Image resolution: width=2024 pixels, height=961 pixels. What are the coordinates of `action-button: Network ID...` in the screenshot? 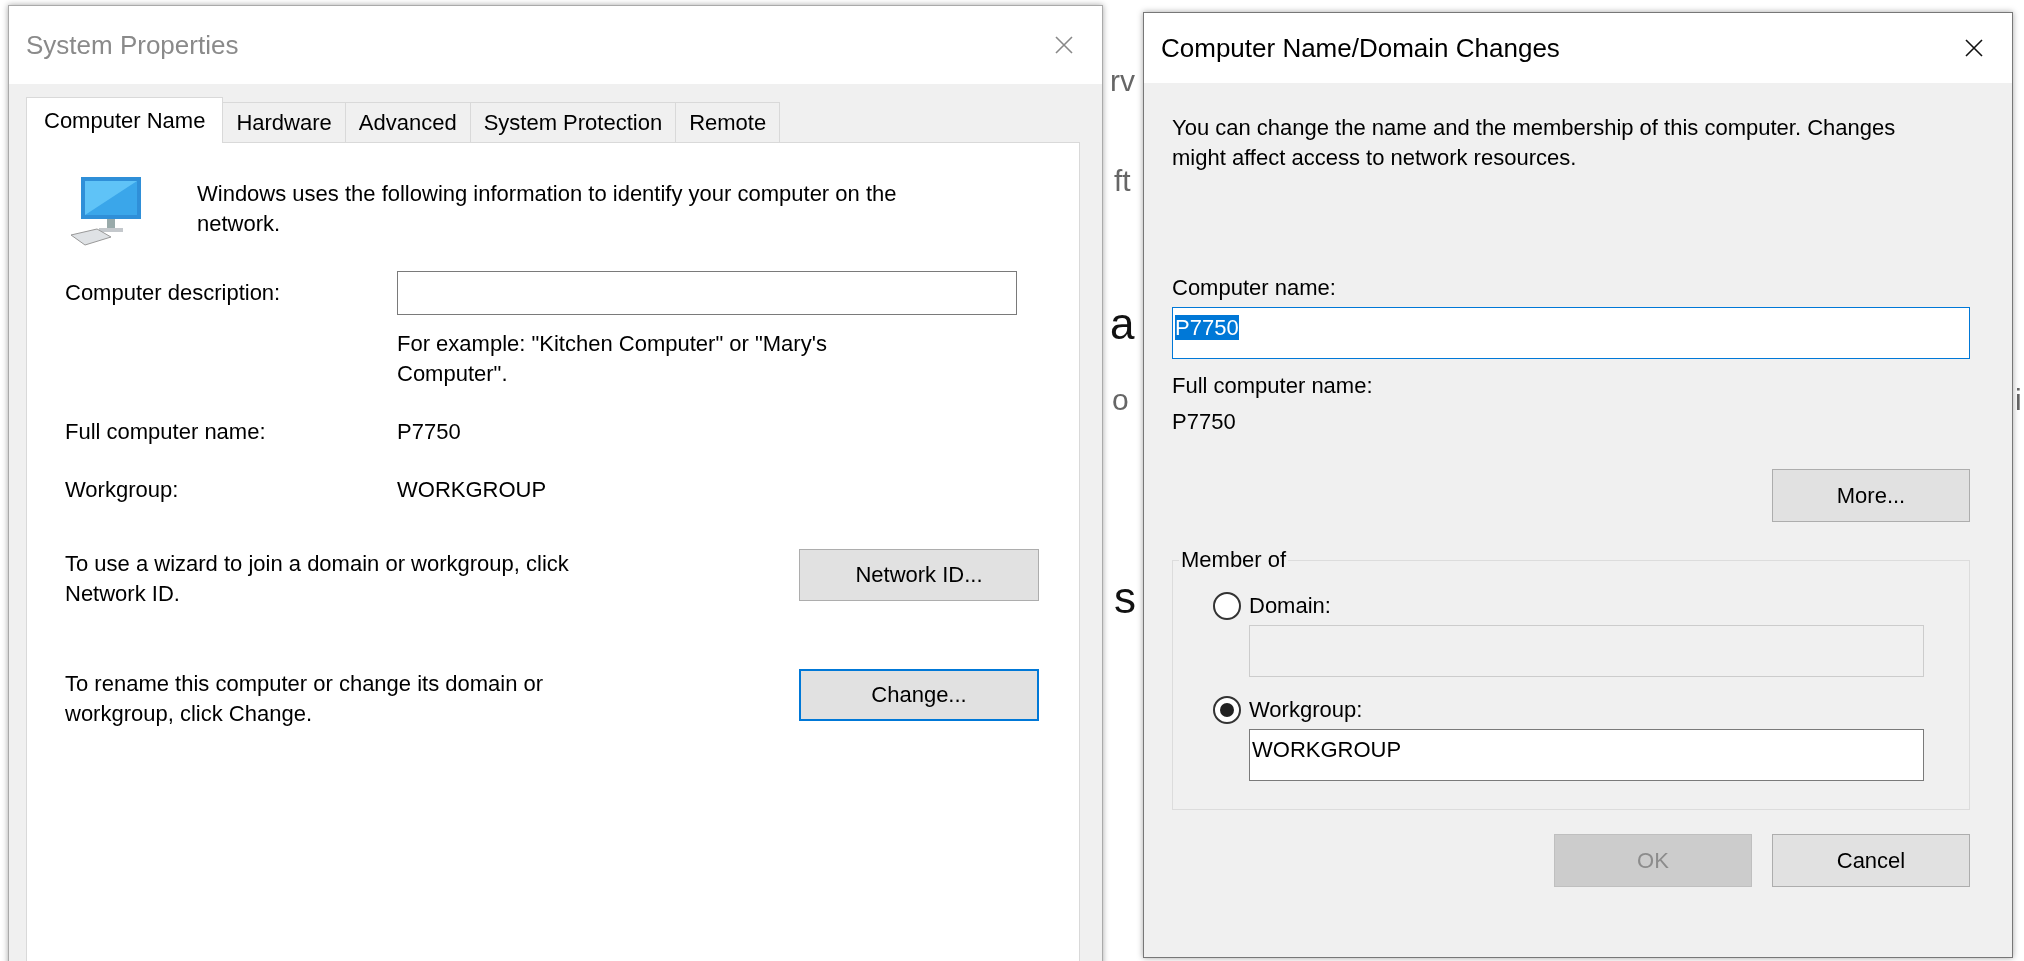 It's located at (919, 575).